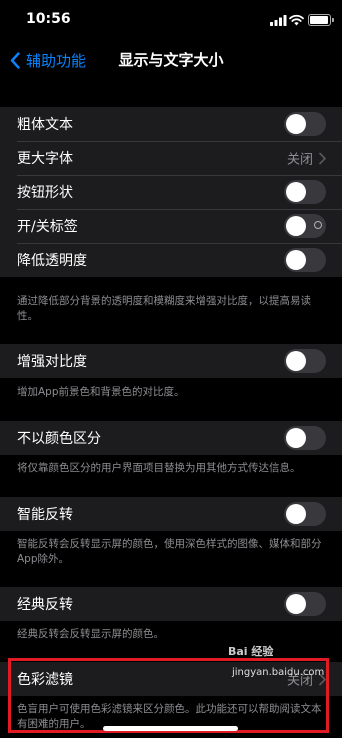  Describe the element at coordinates (321, 20) in the screenshot. I see `battery-icon` at that location.